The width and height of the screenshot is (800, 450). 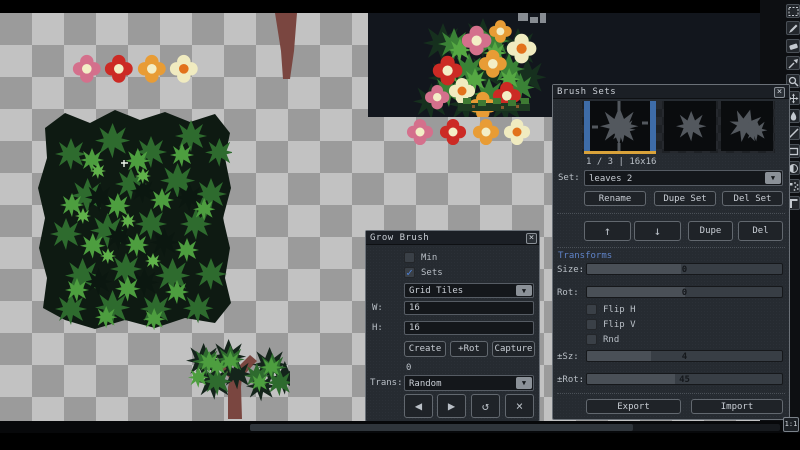 What do you see at coordinates (441, 427) in the screenshot?
I see `horizontal-scrollbar-thumb` at bounding box center [441, 427].